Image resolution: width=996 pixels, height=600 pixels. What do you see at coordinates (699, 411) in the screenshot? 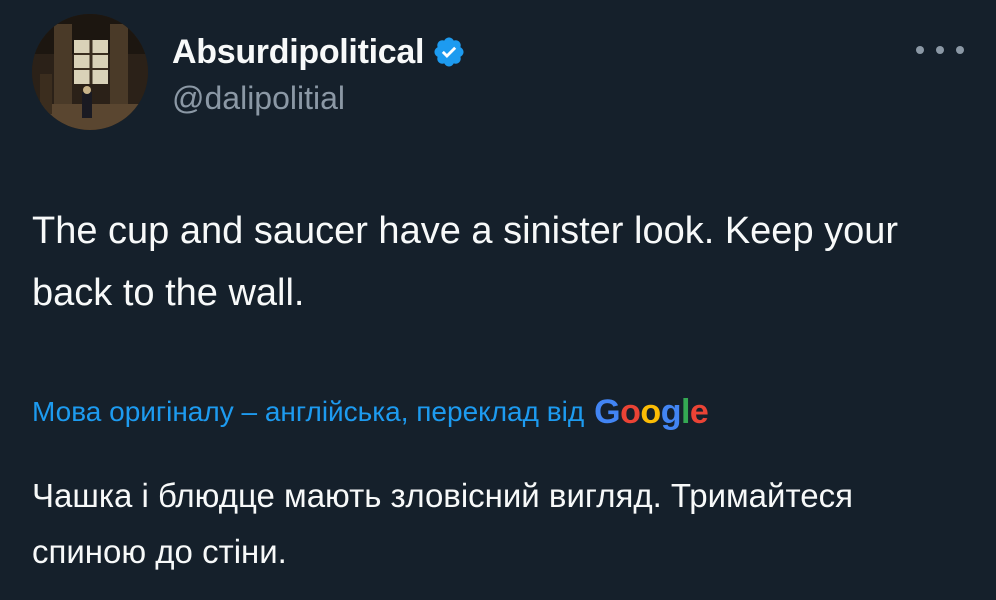
I see `google-logo-letter: e` at bounding box center [699, 411].